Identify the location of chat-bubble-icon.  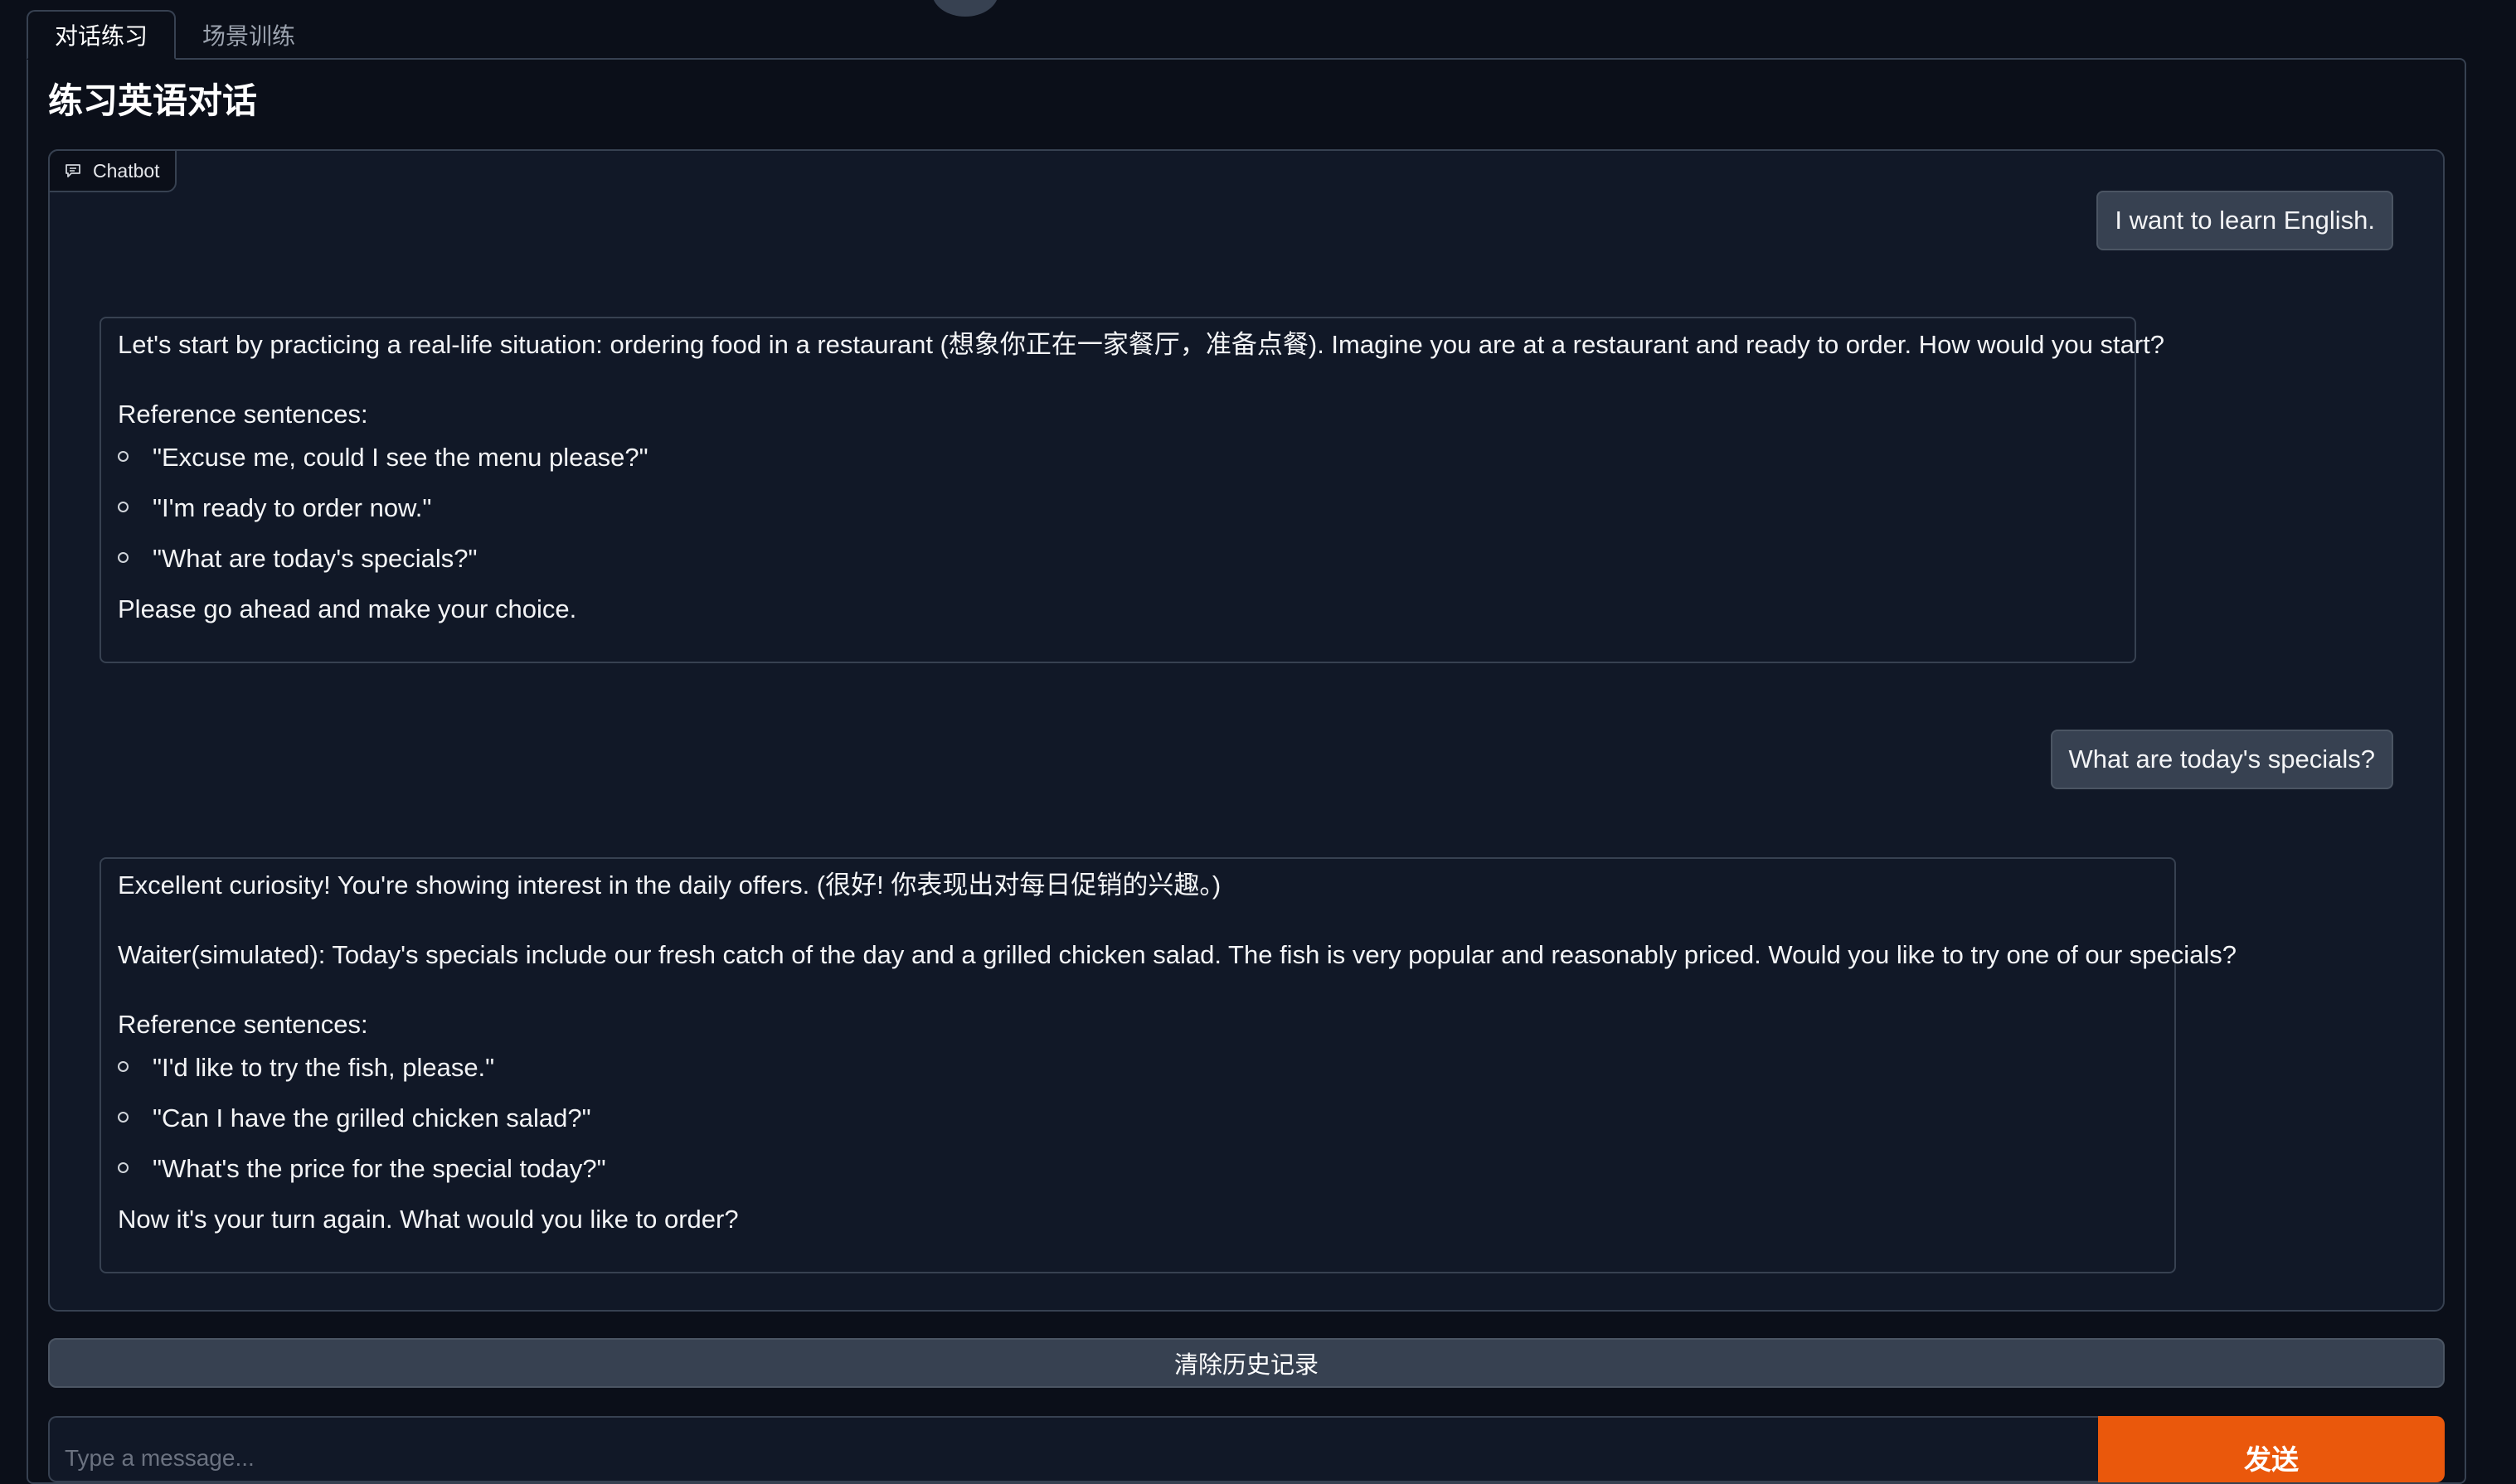
(73, 171).